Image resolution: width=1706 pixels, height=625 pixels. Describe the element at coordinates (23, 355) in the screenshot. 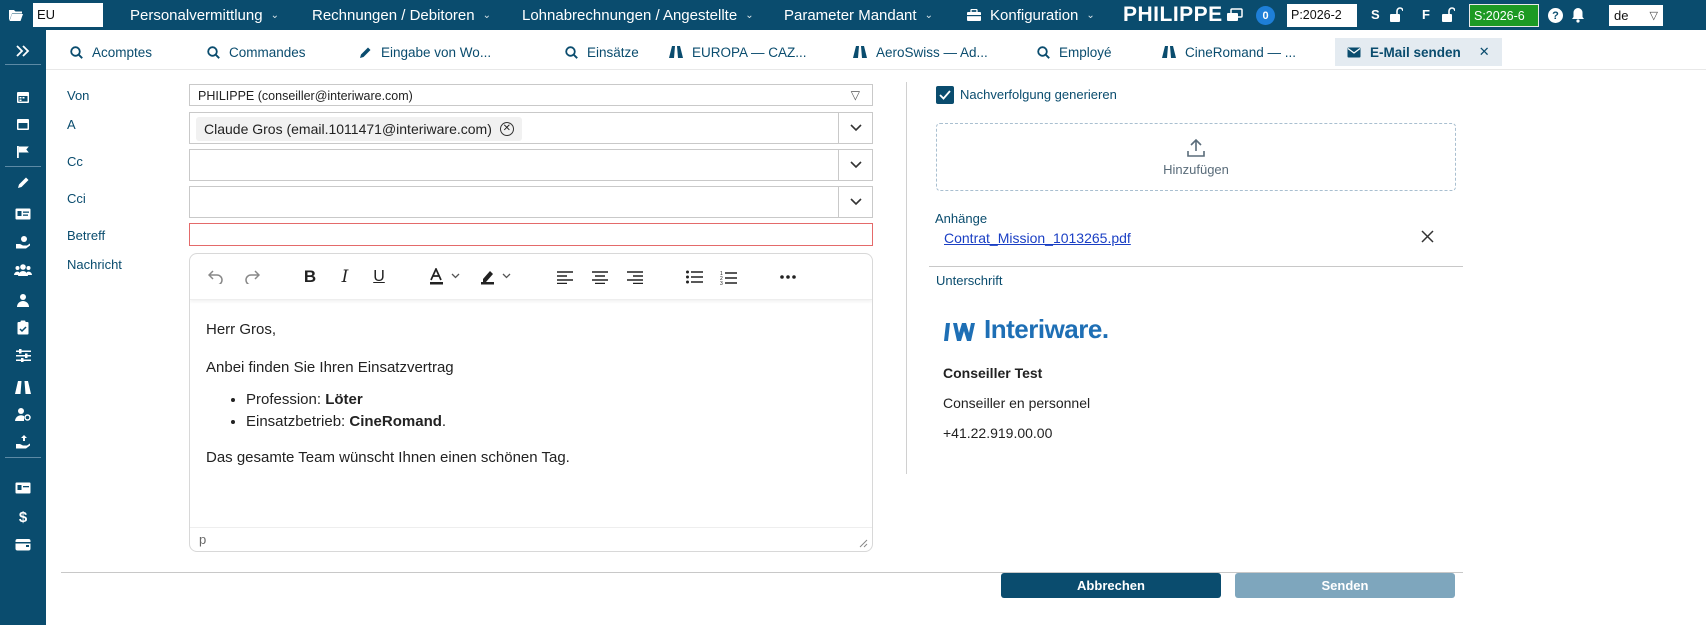

I see `sliders-icon` at that location.